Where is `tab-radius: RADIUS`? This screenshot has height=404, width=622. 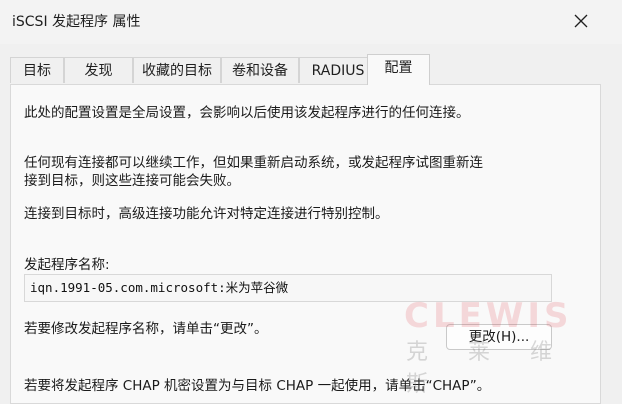 tab-radius: RADIUS is located at coordinates (338, 70).